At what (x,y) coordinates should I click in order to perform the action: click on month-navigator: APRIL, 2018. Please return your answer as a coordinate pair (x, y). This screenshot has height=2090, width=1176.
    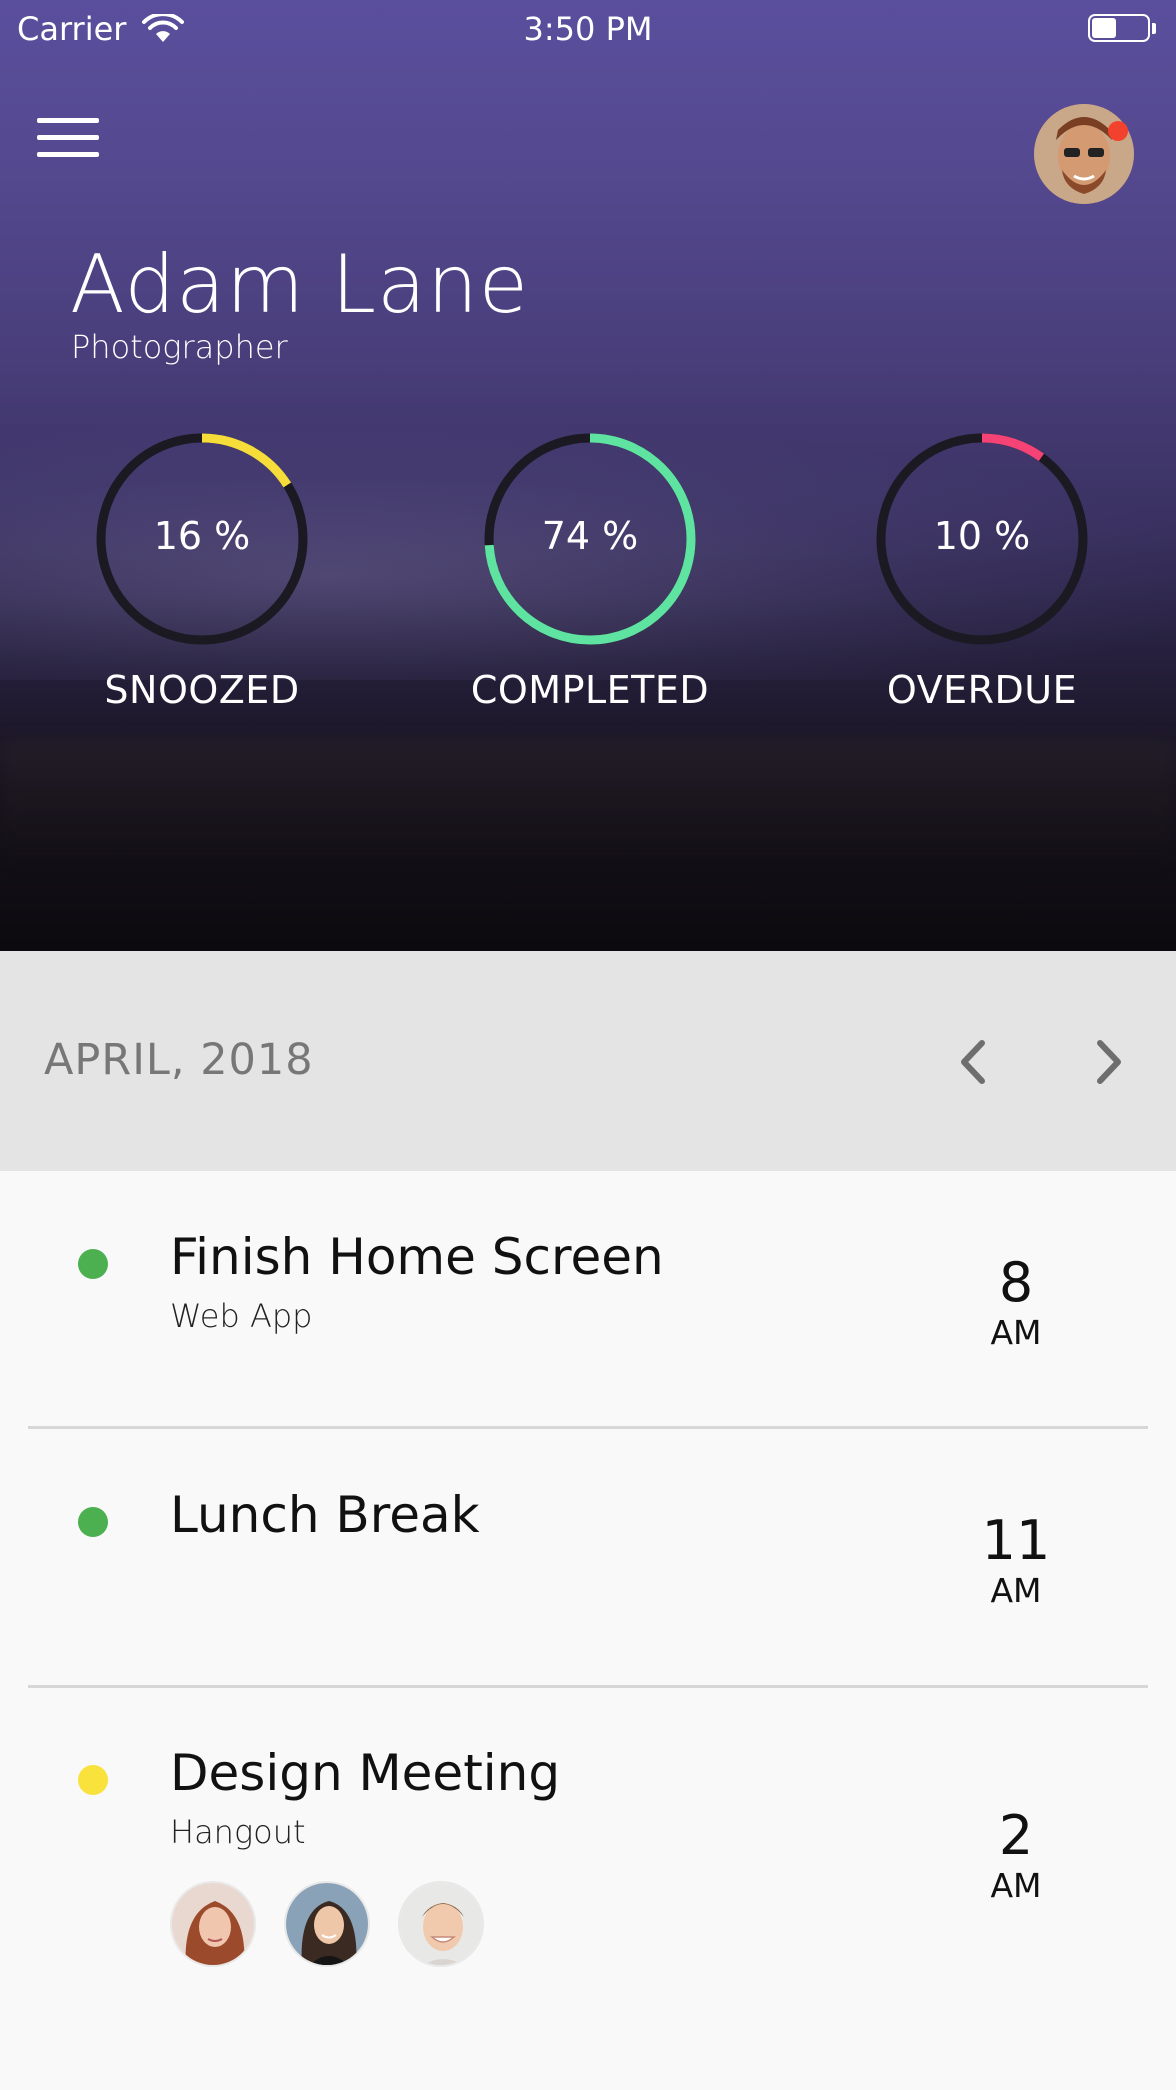
    Looking at the image, I should click on (588, 1061).